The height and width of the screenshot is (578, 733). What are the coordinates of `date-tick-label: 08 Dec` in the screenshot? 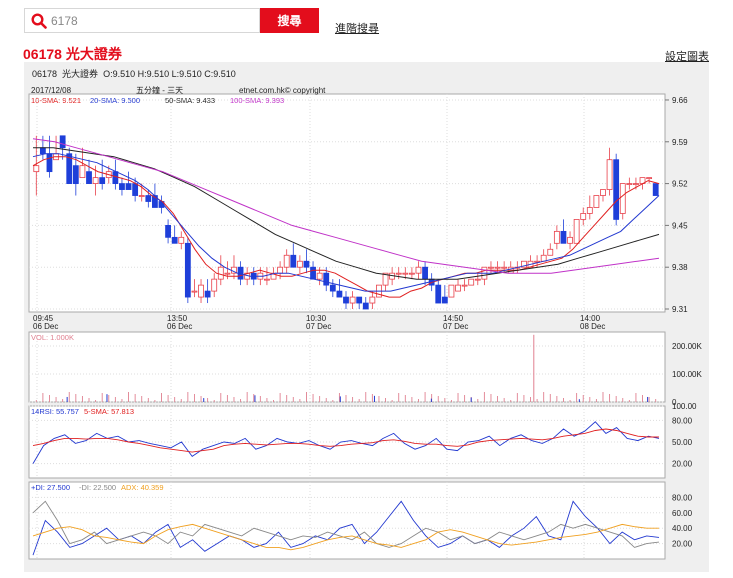 It's located at (592, 326).